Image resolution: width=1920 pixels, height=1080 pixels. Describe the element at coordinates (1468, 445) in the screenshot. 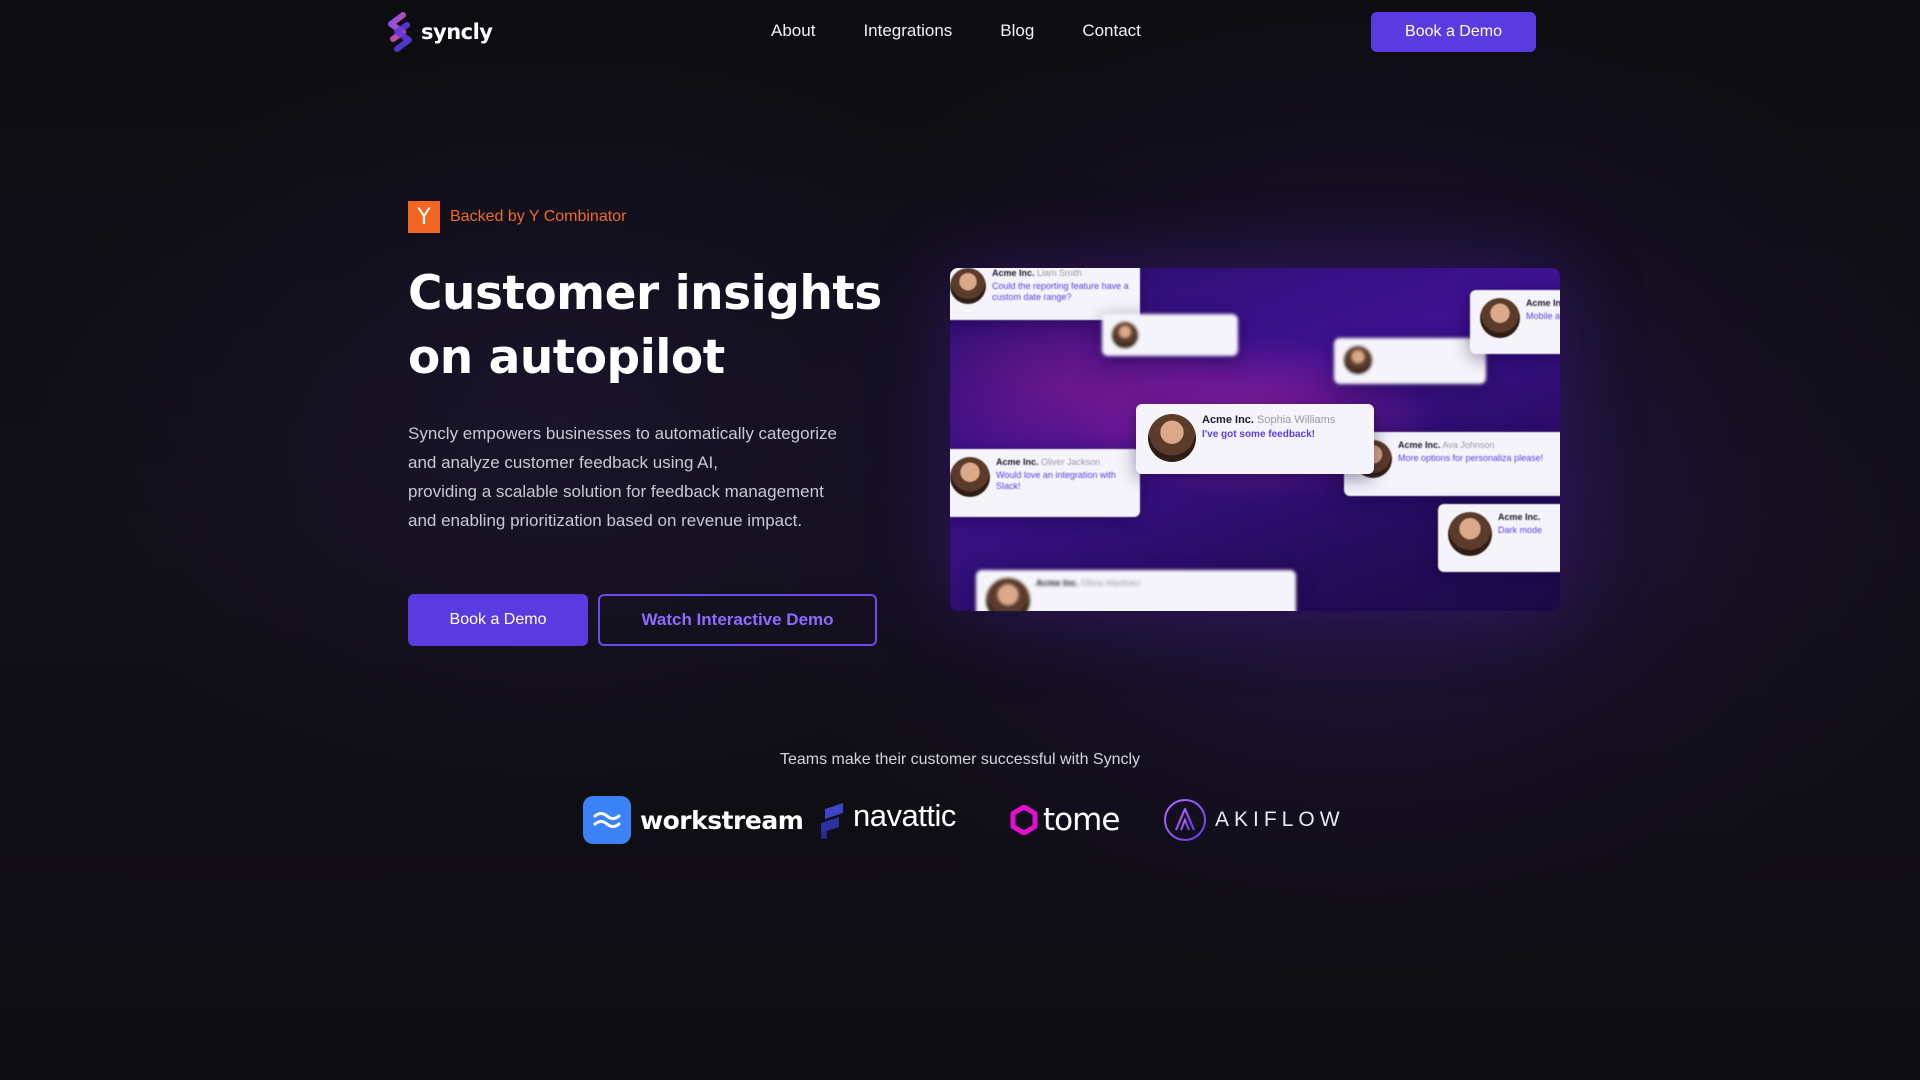

I see `card-person: Ava Johnson` at that location.